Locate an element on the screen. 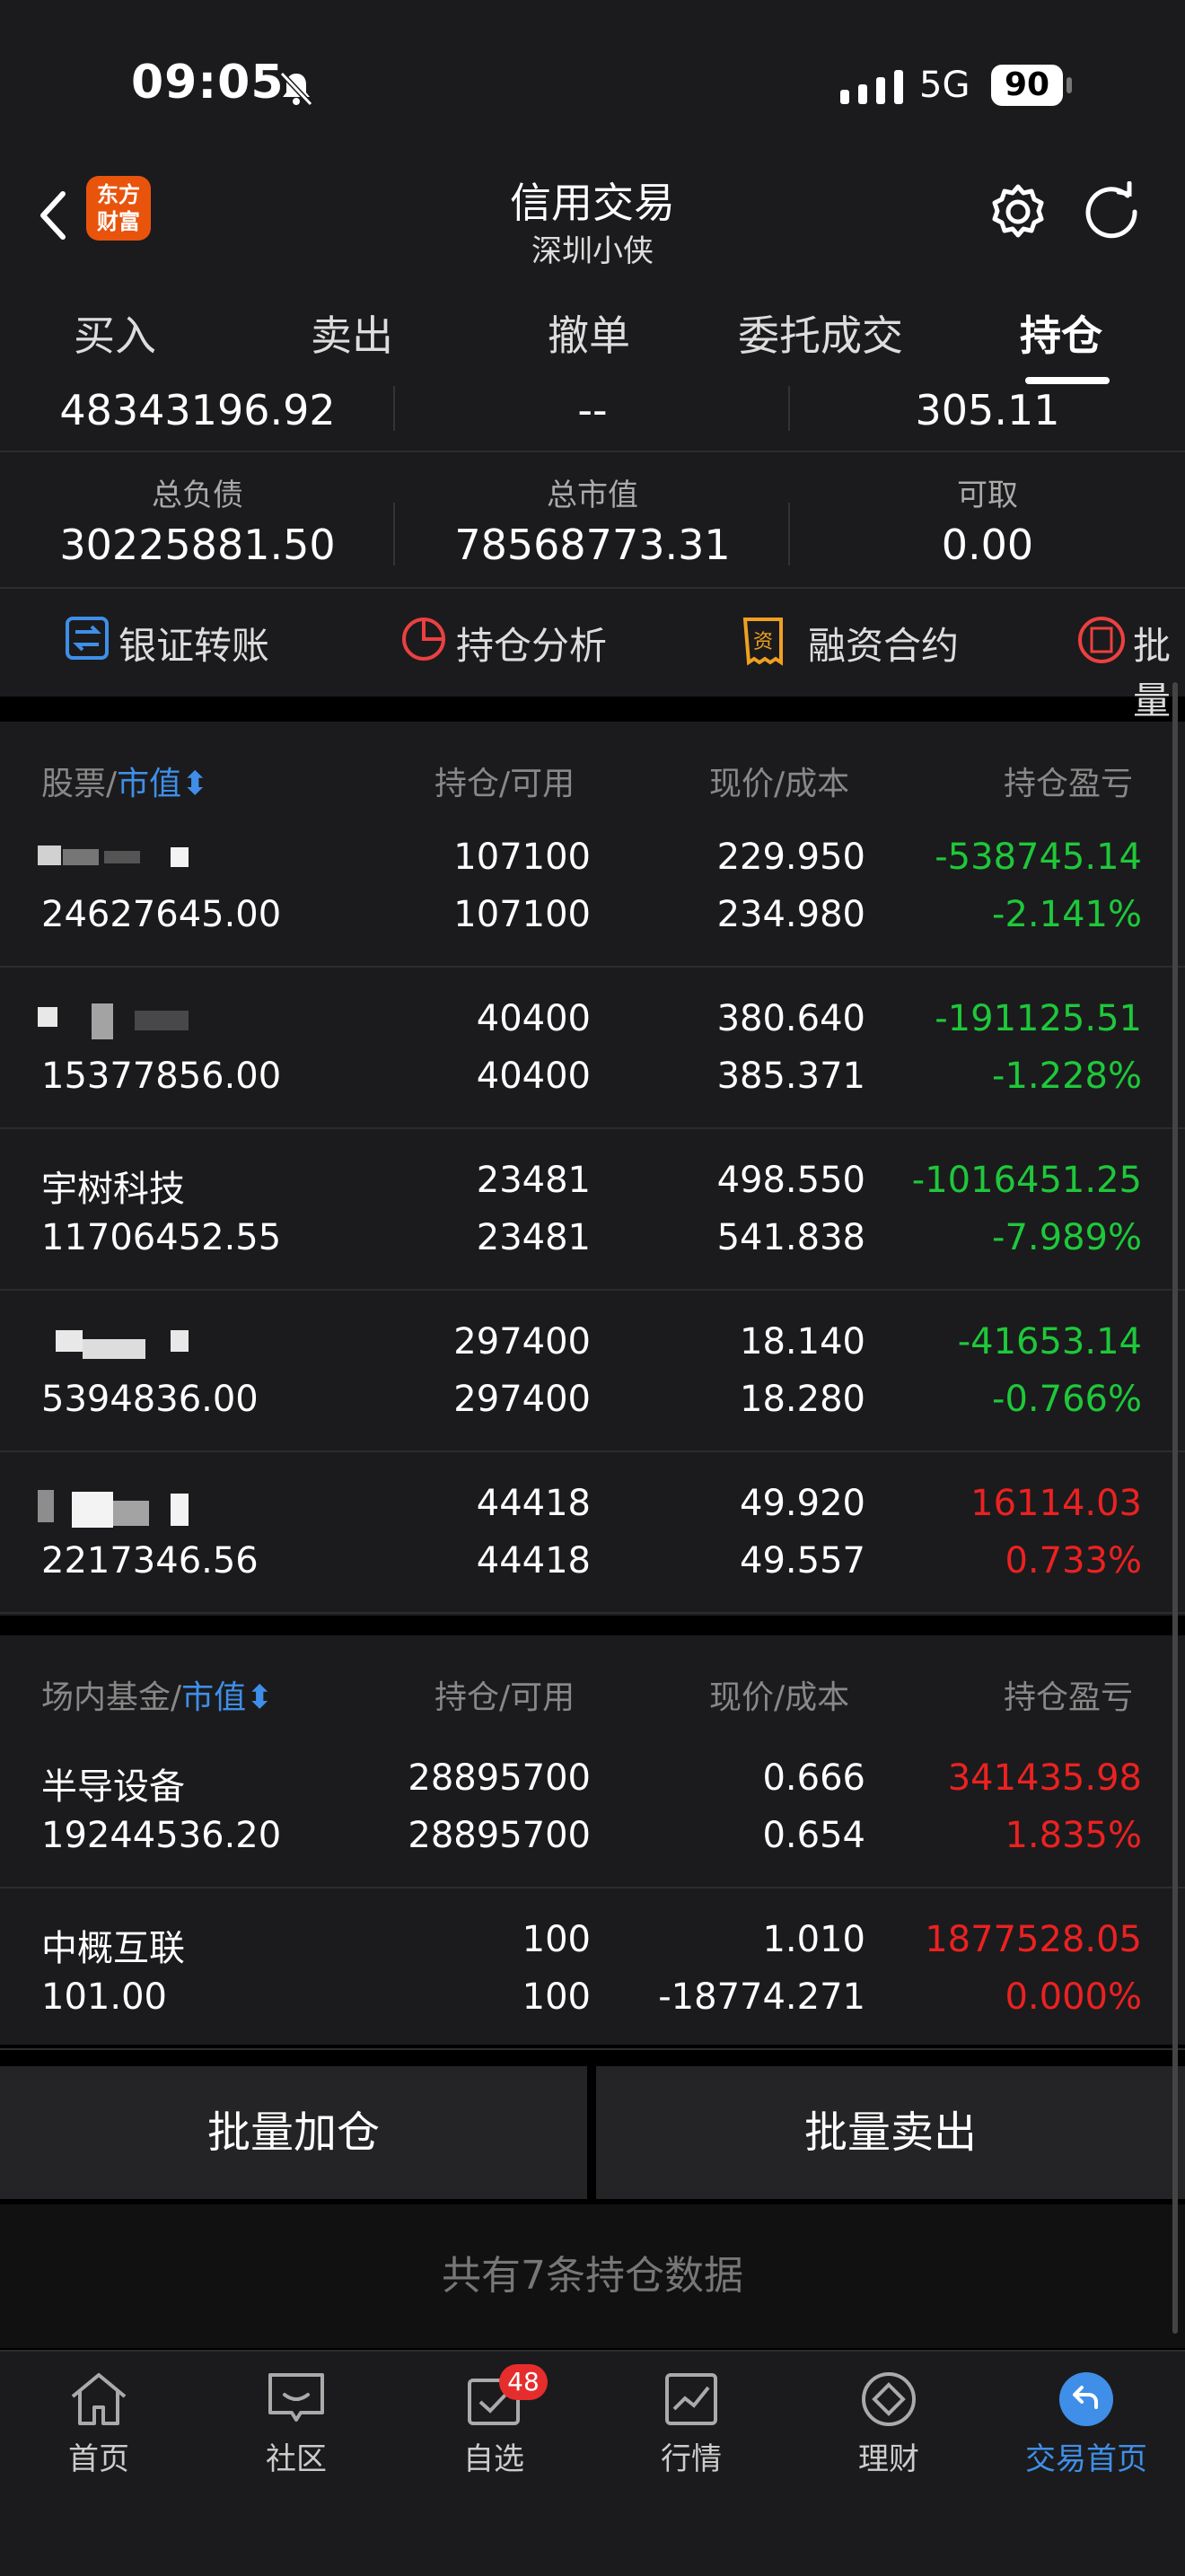 This screenshot has width=1185, height=2576. hold-header: 持仓/可用 is located at coordinates (504, 784).